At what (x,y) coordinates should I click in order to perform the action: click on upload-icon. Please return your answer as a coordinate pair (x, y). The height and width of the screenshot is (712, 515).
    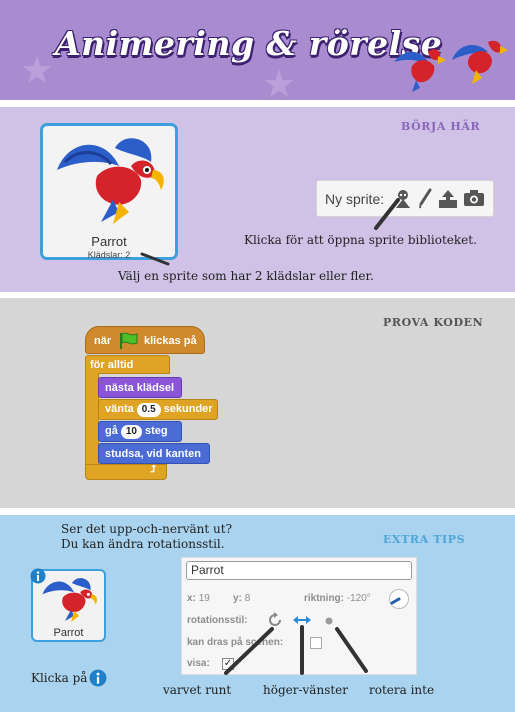
    Looking at the image, I should click on (448, 199).